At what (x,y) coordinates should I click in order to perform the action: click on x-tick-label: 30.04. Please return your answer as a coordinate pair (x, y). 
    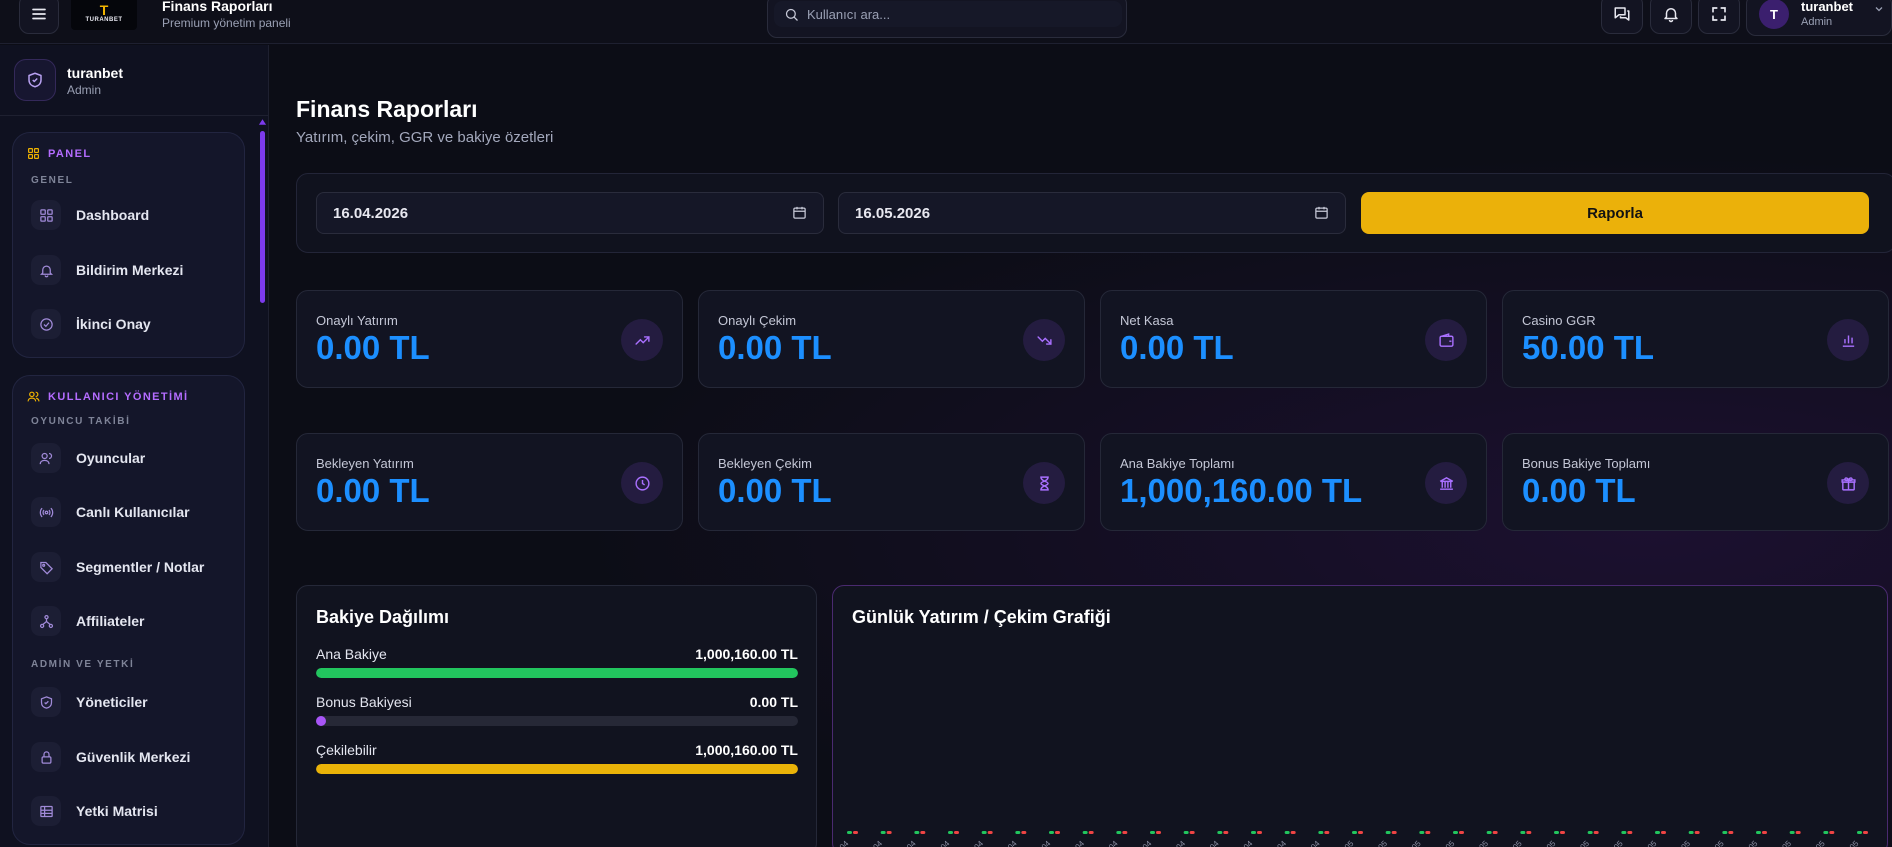
    Looking at the image, I should click on (1311, 843).